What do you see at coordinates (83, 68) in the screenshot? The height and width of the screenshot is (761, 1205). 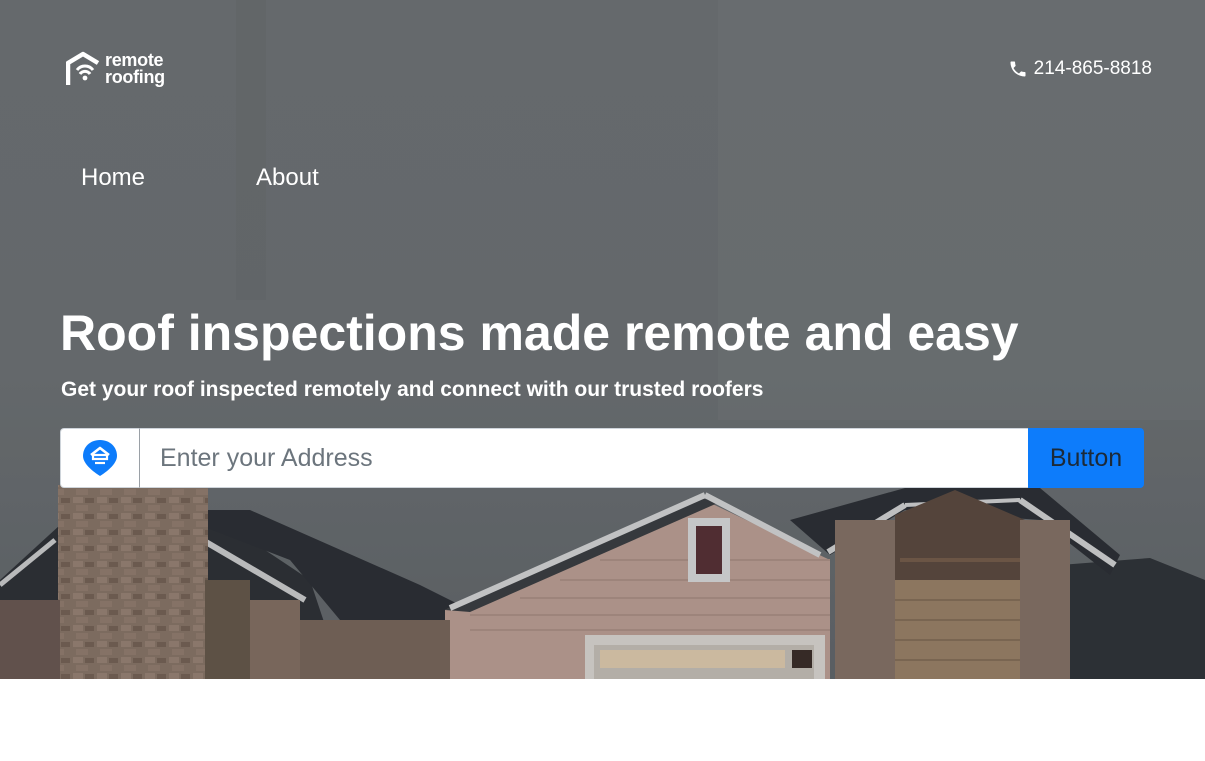 I see `house-wifi-logo-icon` at bounding box center [83, 68].